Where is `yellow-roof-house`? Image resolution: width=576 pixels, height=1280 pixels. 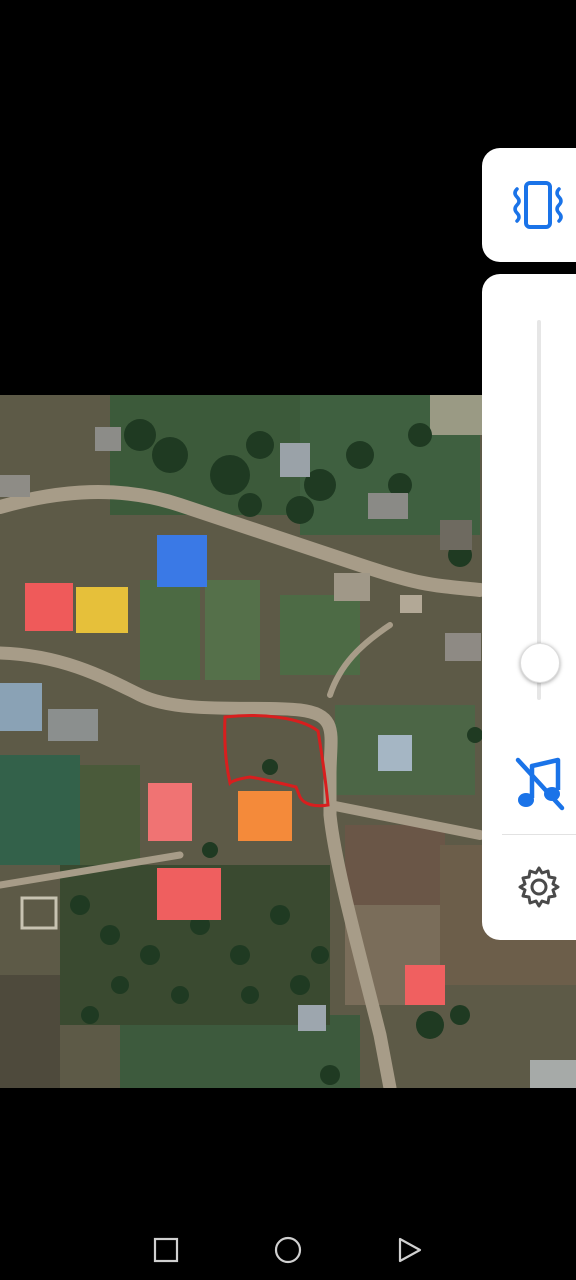 yellow-roof-house is located at coordinates (102, 610).